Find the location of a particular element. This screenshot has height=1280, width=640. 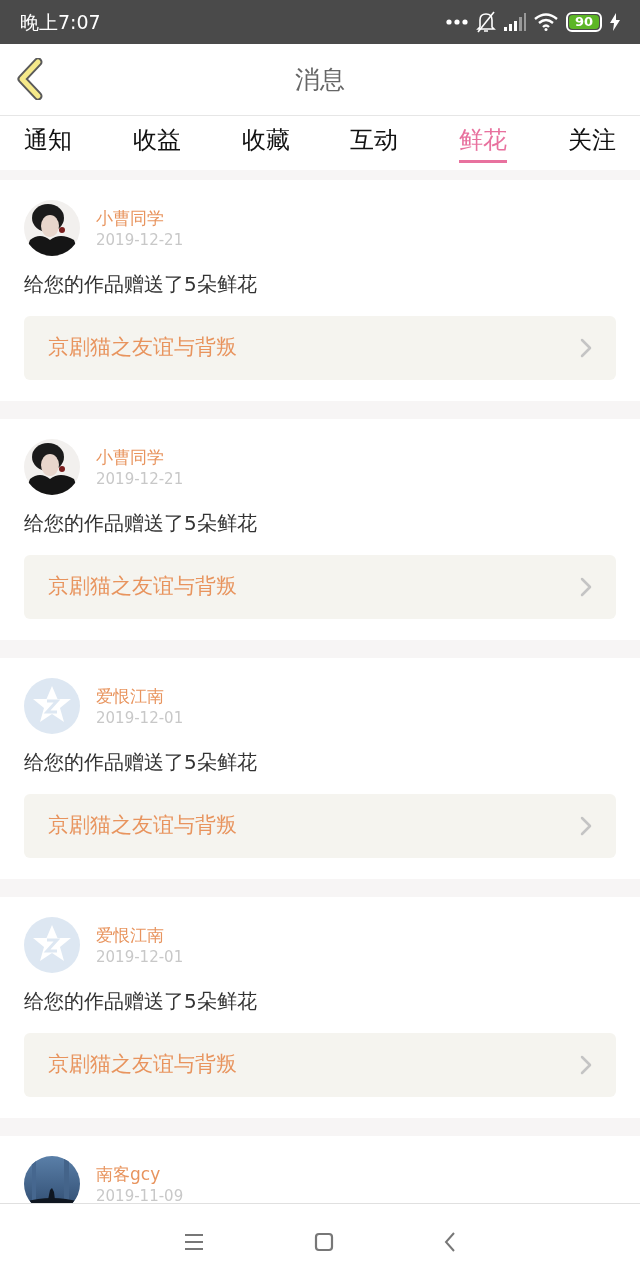

page-title: 消息 is located at coordinates (320, 79).